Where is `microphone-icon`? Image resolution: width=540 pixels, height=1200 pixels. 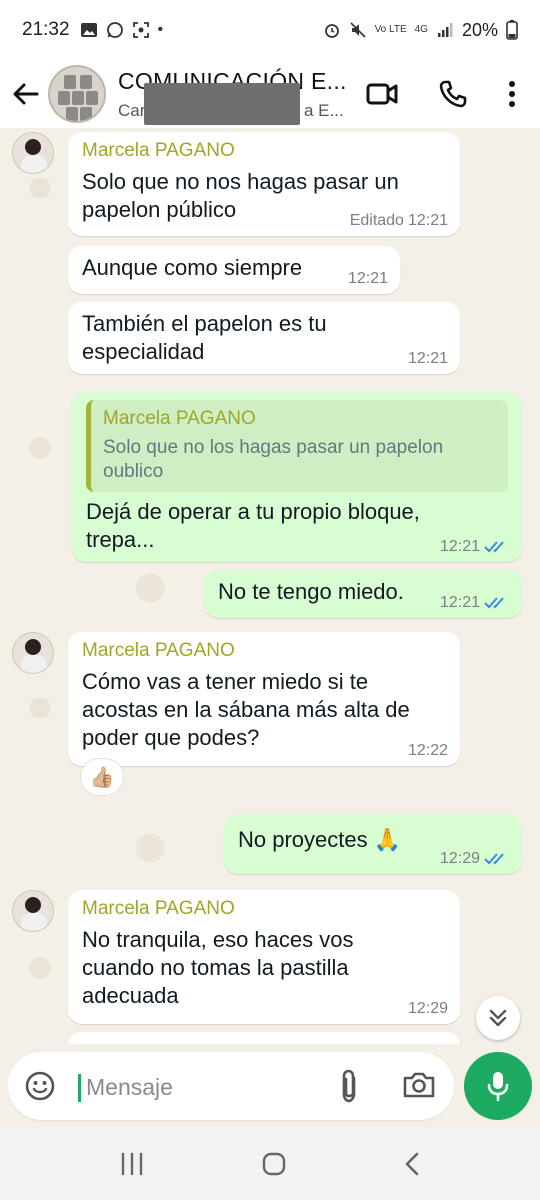
microphone-icon is located at coordinates (498, 1087).